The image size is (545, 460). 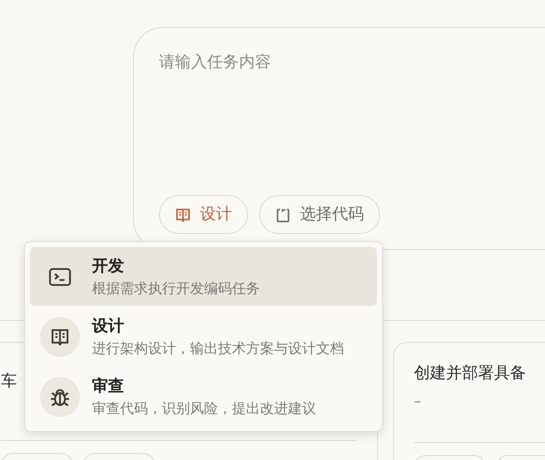 I want to click on mode-title: 设计, so click(x=108, y=326).